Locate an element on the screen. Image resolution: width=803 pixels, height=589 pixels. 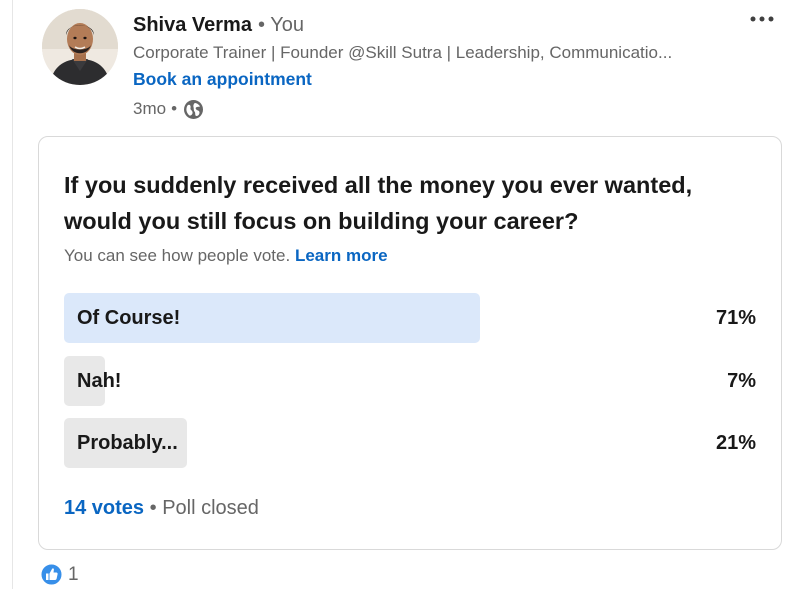
poll-option-percent: 71% is located at coordinates (735, 318).